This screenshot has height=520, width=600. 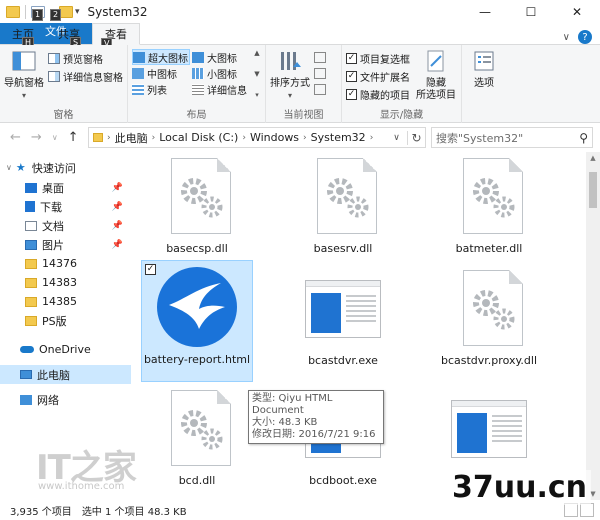 I want to click on close-button: ✕, so click(x=577, y=12).